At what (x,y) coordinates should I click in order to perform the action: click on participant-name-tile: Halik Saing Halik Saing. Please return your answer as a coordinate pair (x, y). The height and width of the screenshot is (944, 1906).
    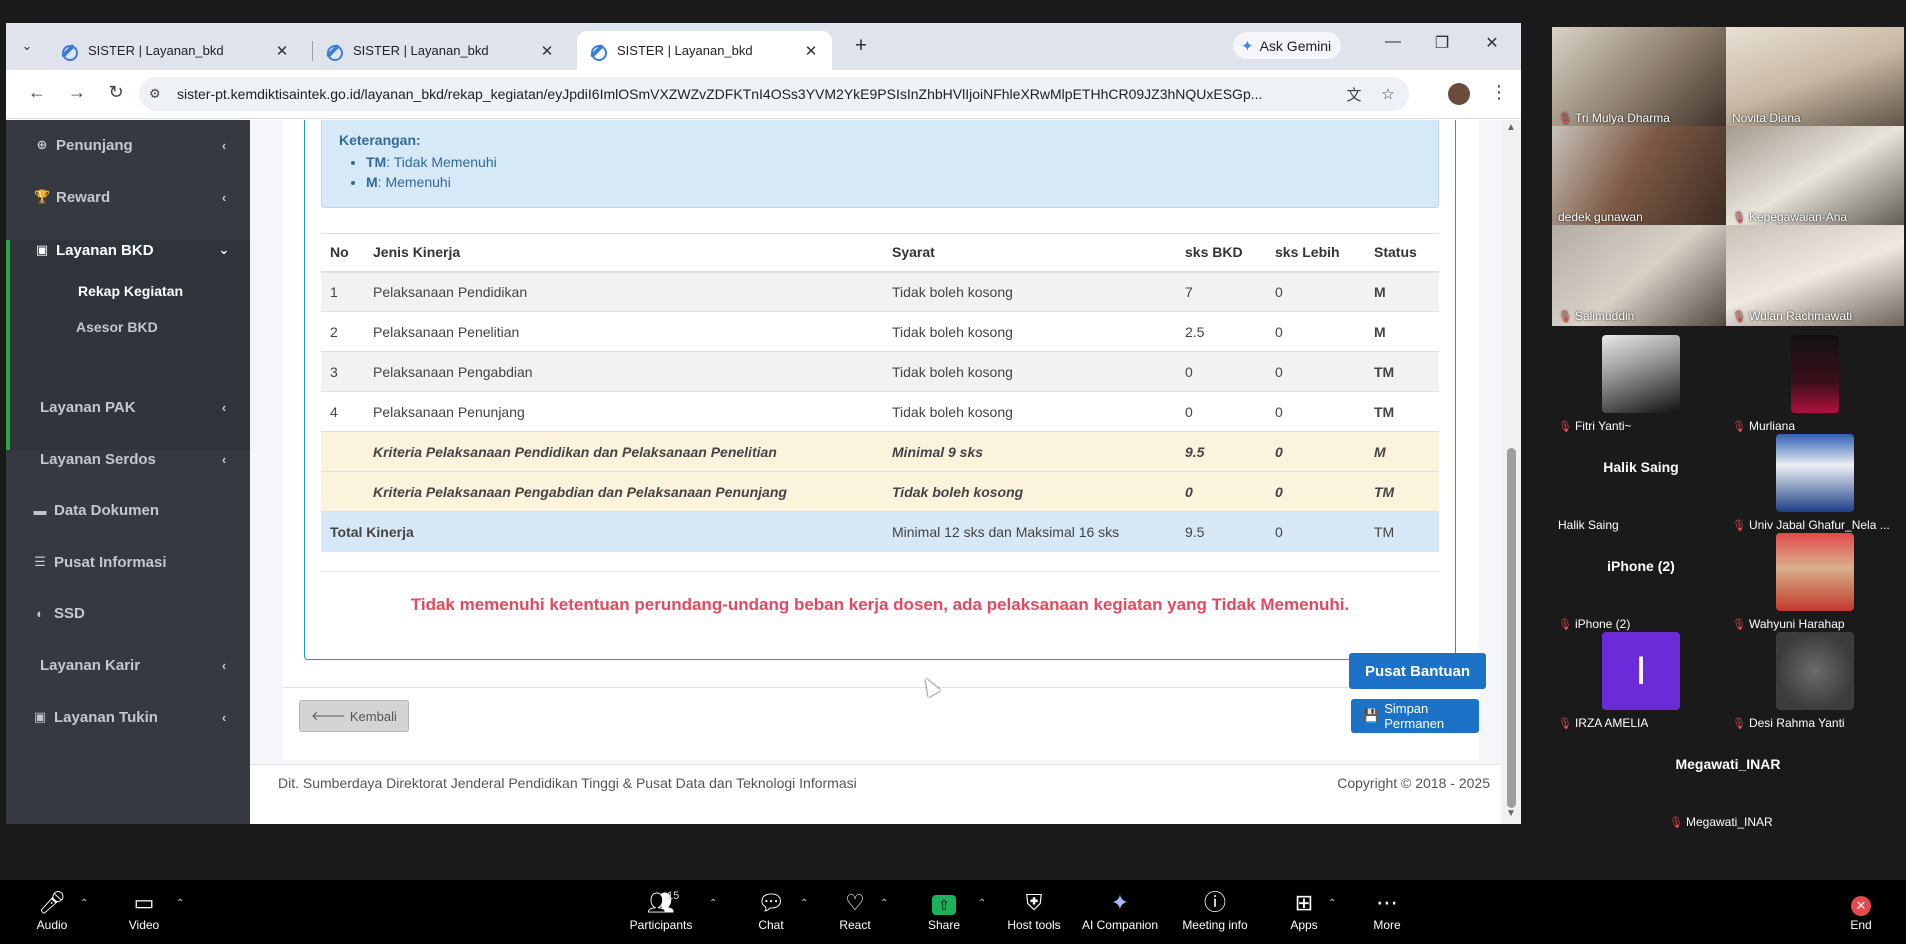
    Looking at the image, I should click on (1641, 484).